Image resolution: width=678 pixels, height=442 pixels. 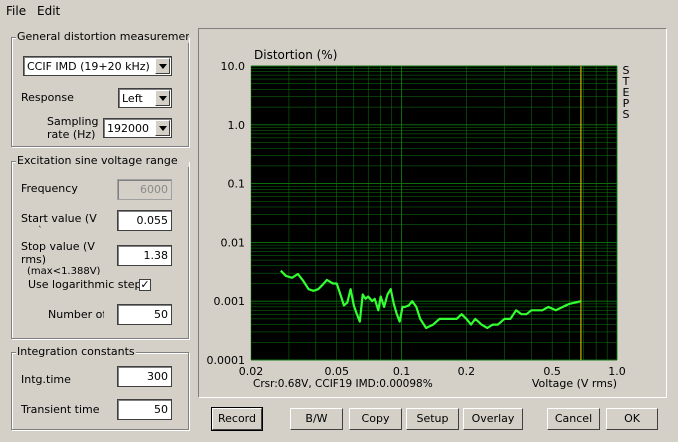 What do you see at coordinates (46, 379) in the screenshot?
I see `intg-time-label: Intg.time` at bounding box center [46, 379].